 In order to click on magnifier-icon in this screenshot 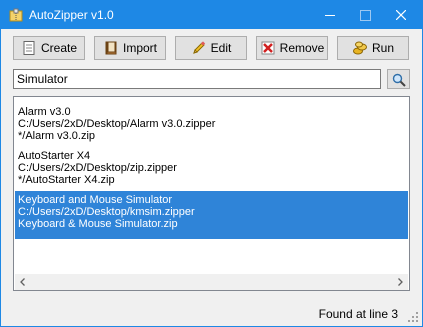, I will do `click(399, 80)`.